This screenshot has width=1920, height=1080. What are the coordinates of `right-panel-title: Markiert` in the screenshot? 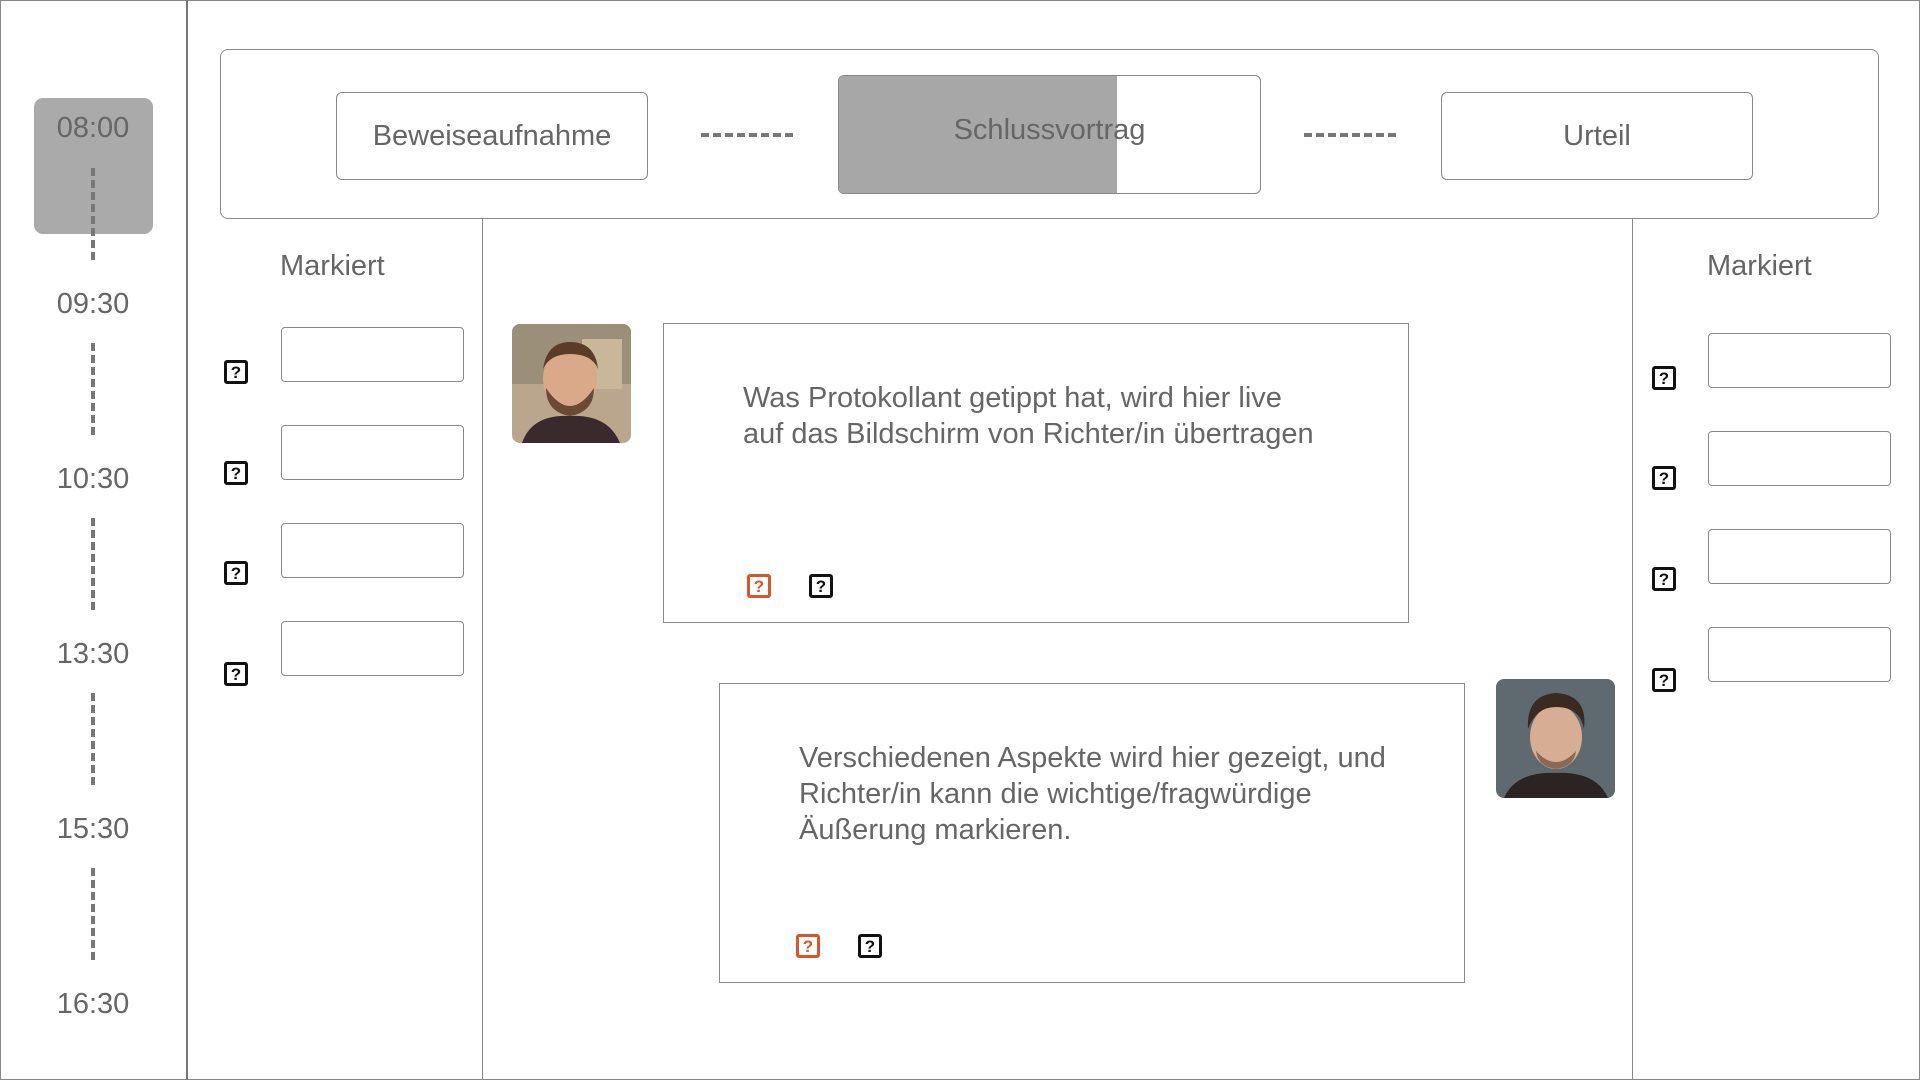 It's located at (1759, 266).